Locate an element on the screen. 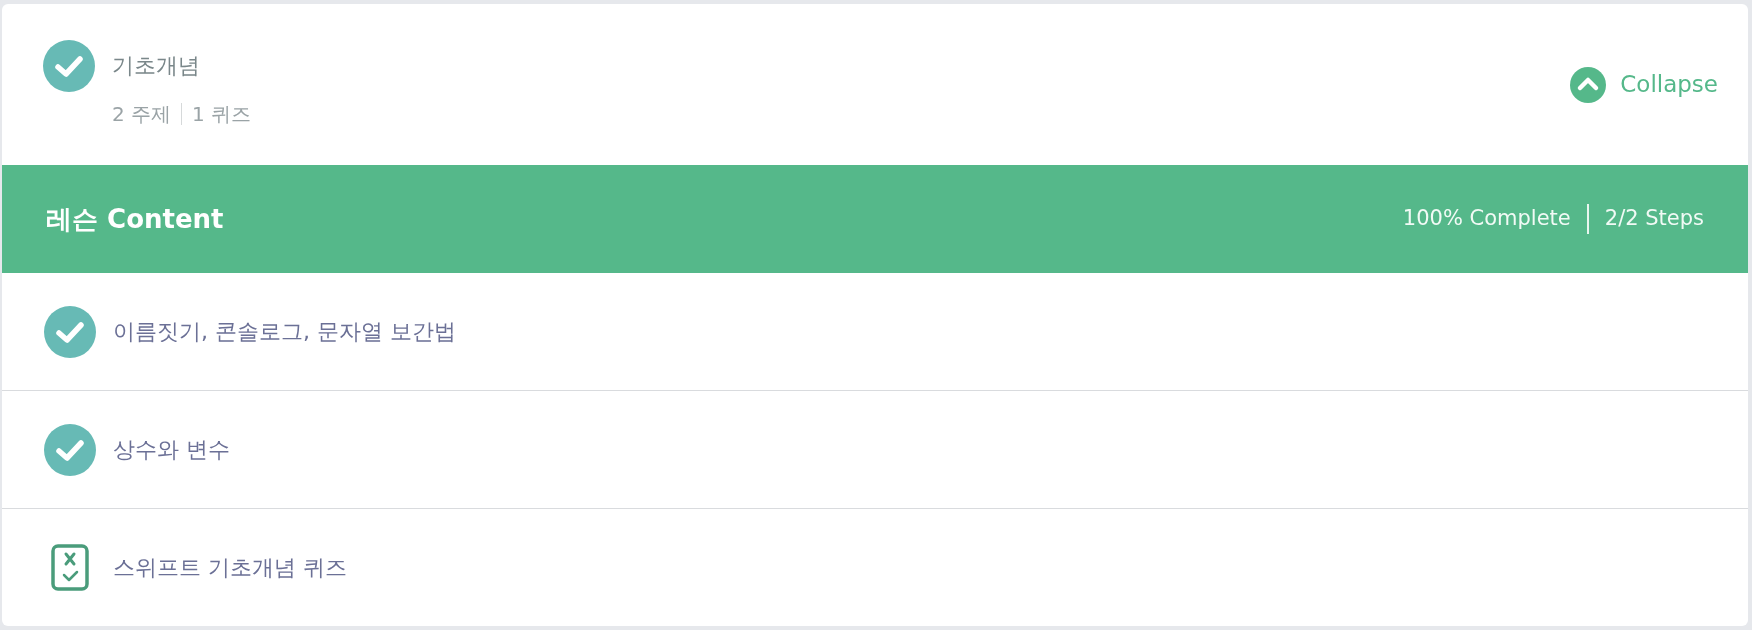  progress-text: 100% Complete is located at coordinates (1486, 219).